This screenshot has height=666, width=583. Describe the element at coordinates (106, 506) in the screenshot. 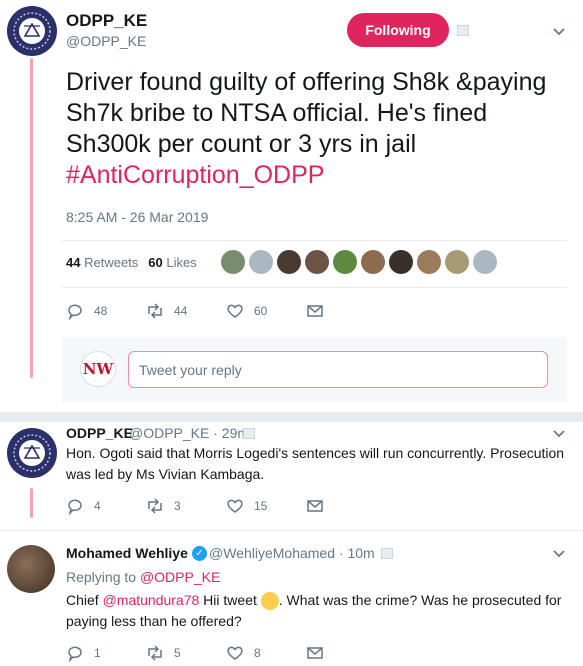

I see `reply-action: 4` at that location.